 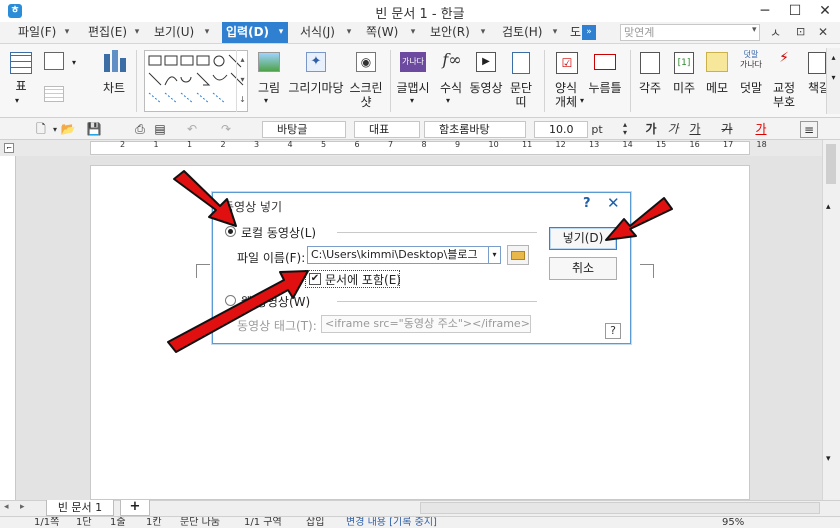 I want to click on ribbon-minimize-icon: ㅅ, so click(x=775, y=32).